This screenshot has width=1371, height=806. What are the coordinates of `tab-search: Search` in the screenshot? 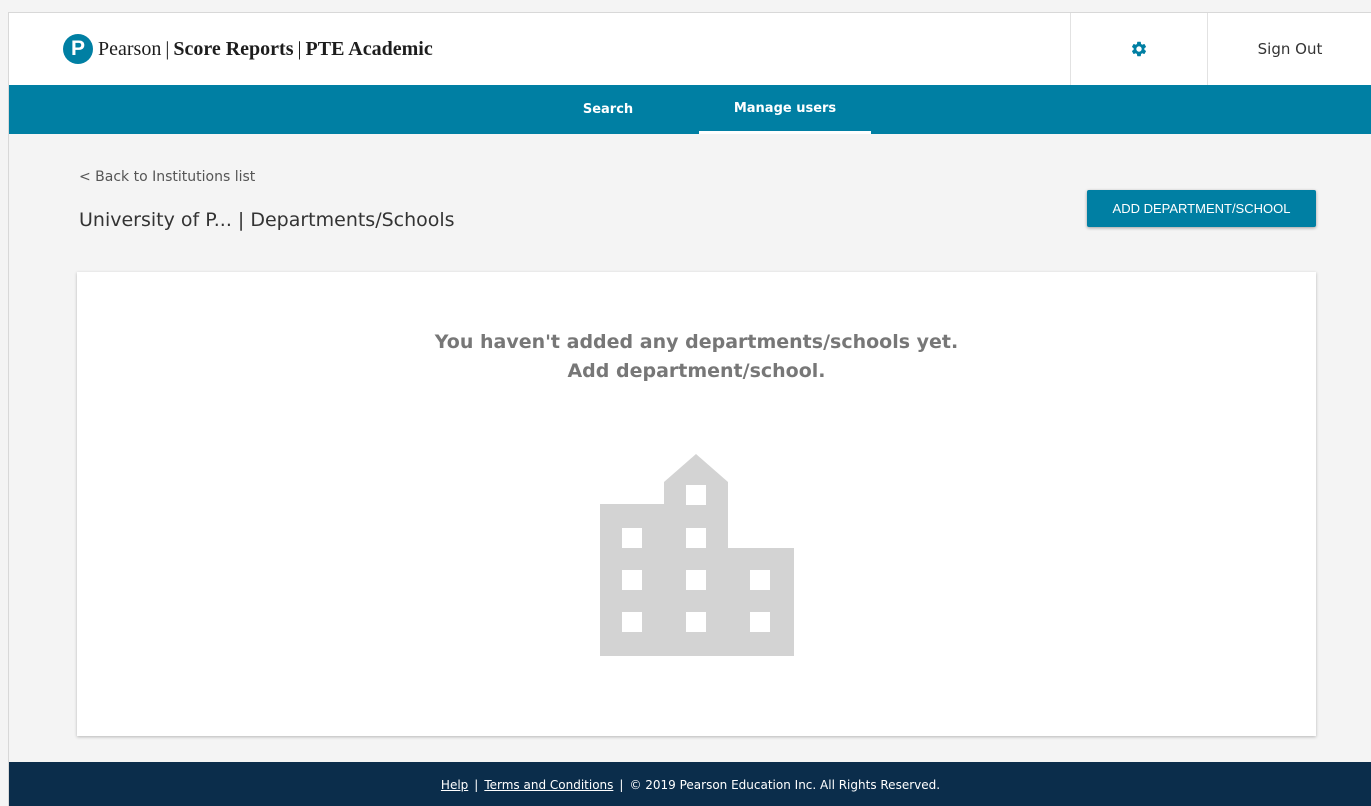 It's located at (608, 109).